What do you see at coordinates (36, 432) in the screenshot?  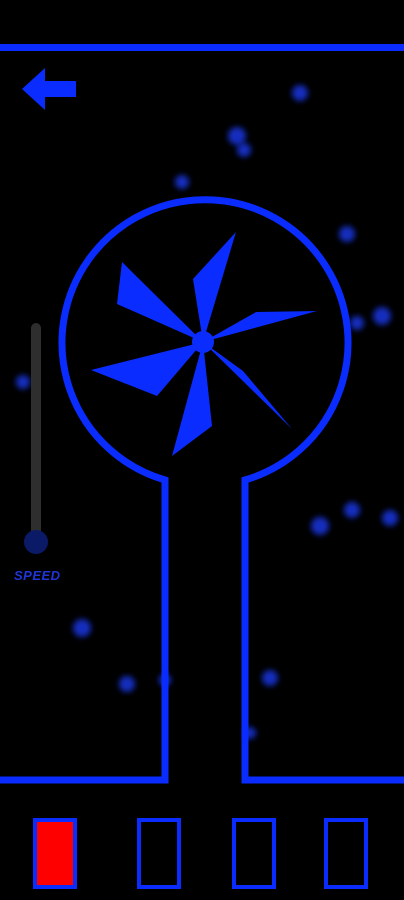 I see `speed-slider-track` at bounding box center [36, 432].